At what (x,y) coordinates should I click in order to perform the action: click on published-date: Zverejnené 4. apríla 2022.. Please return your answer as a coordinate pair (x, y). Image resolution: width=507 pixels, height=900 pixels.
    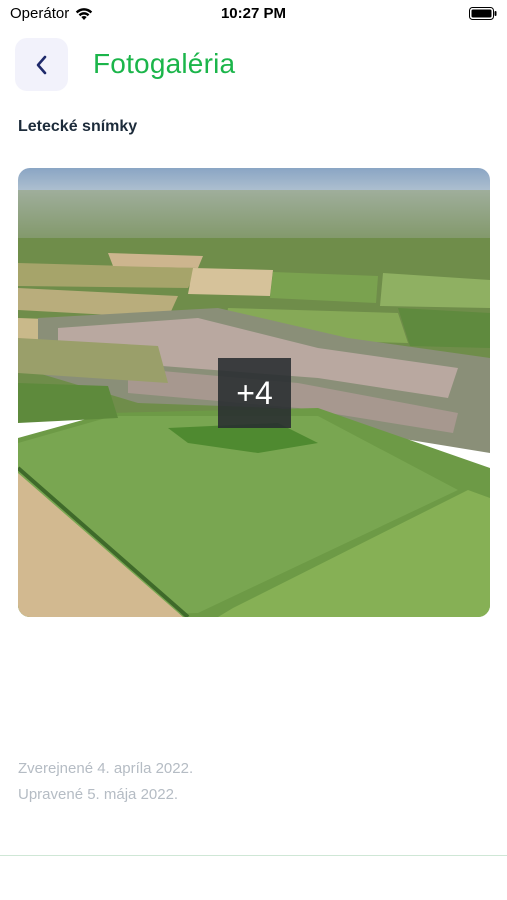
    Looking at the image, I should click on (106, 768).